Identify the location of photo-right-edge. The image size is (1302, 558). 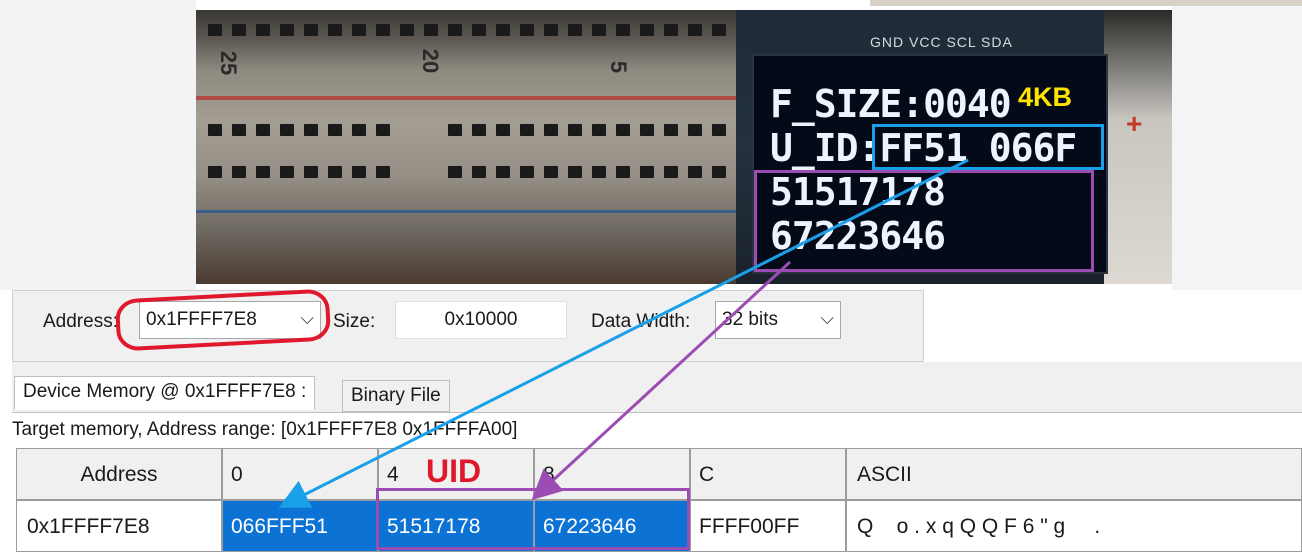
(1138, 147).